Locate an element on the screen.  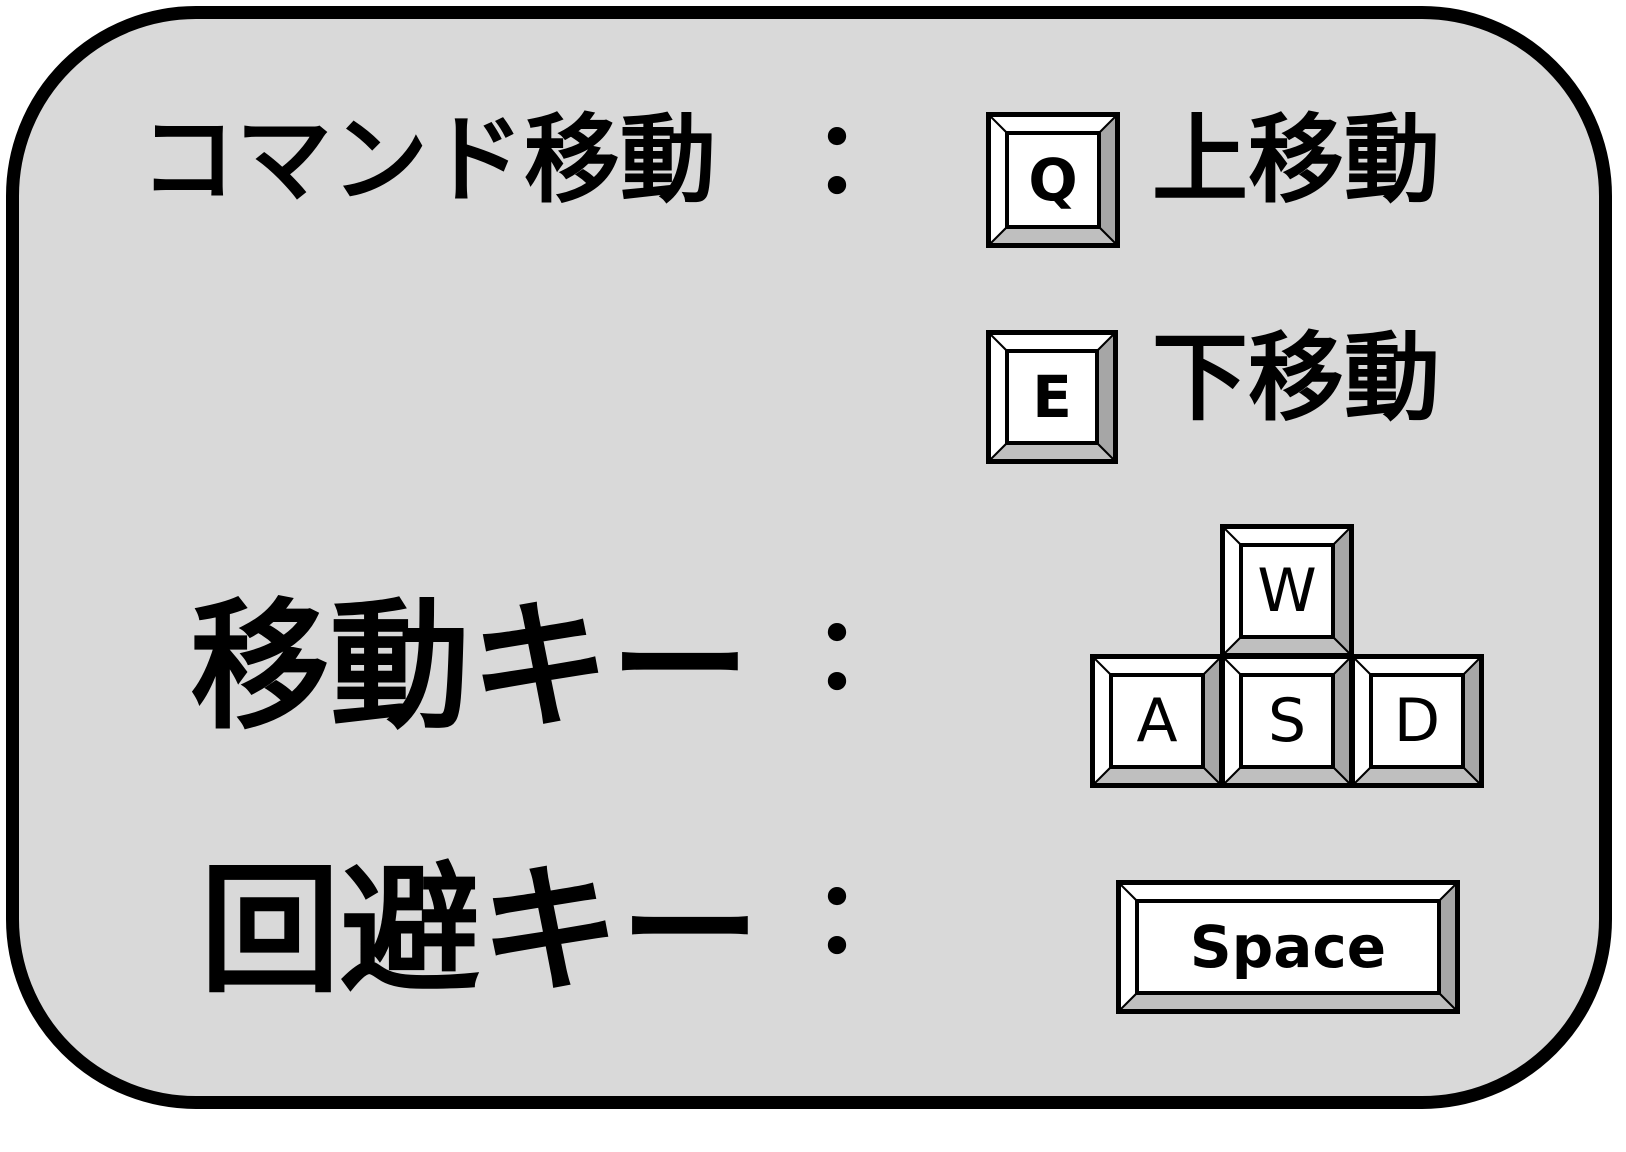
key-e-label: E is located at coordinates (1052, 397).